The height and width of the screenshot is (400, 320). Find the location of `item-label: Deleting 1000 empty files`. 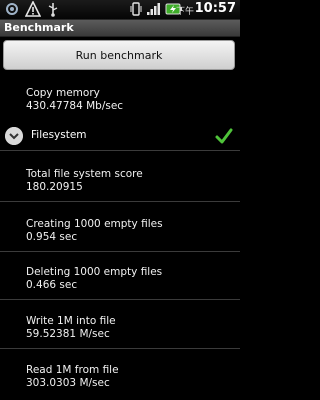

item-label: Deleting 1000 empty files is located at coordinates (94, 272).